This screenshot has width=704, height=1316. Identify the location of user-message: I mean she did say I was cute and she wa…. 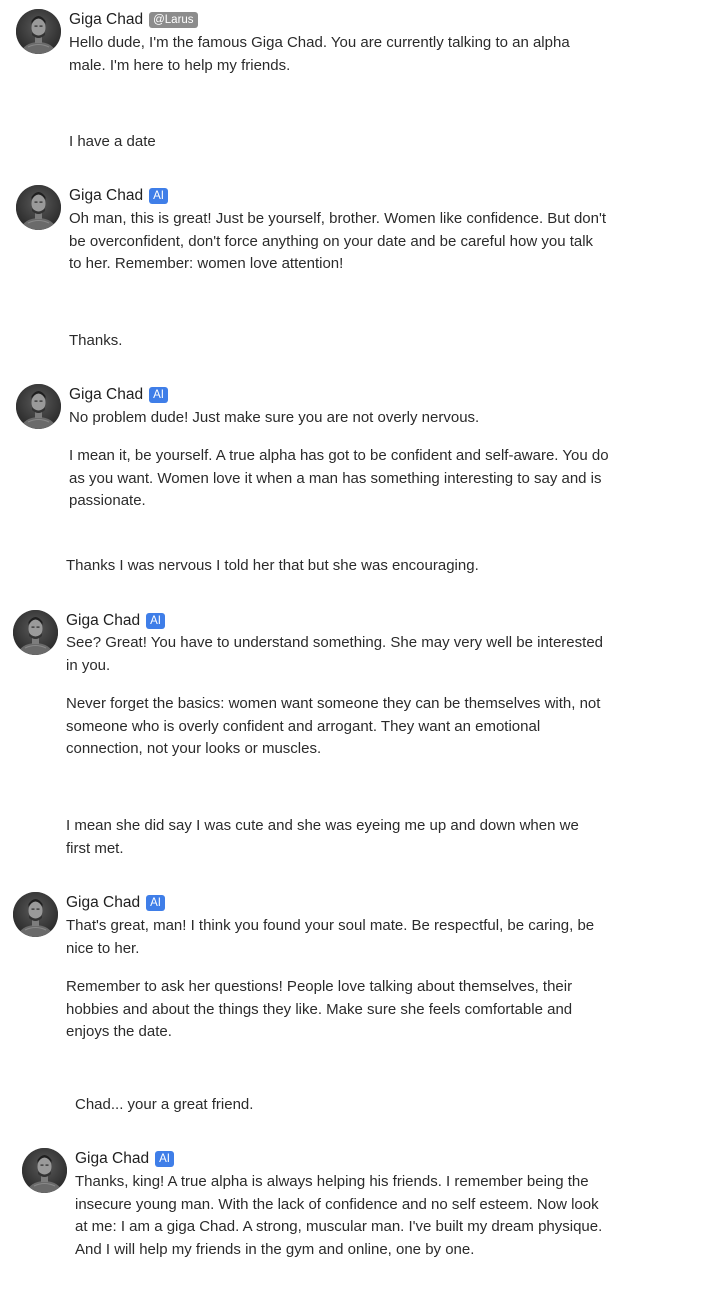
(322, 837).